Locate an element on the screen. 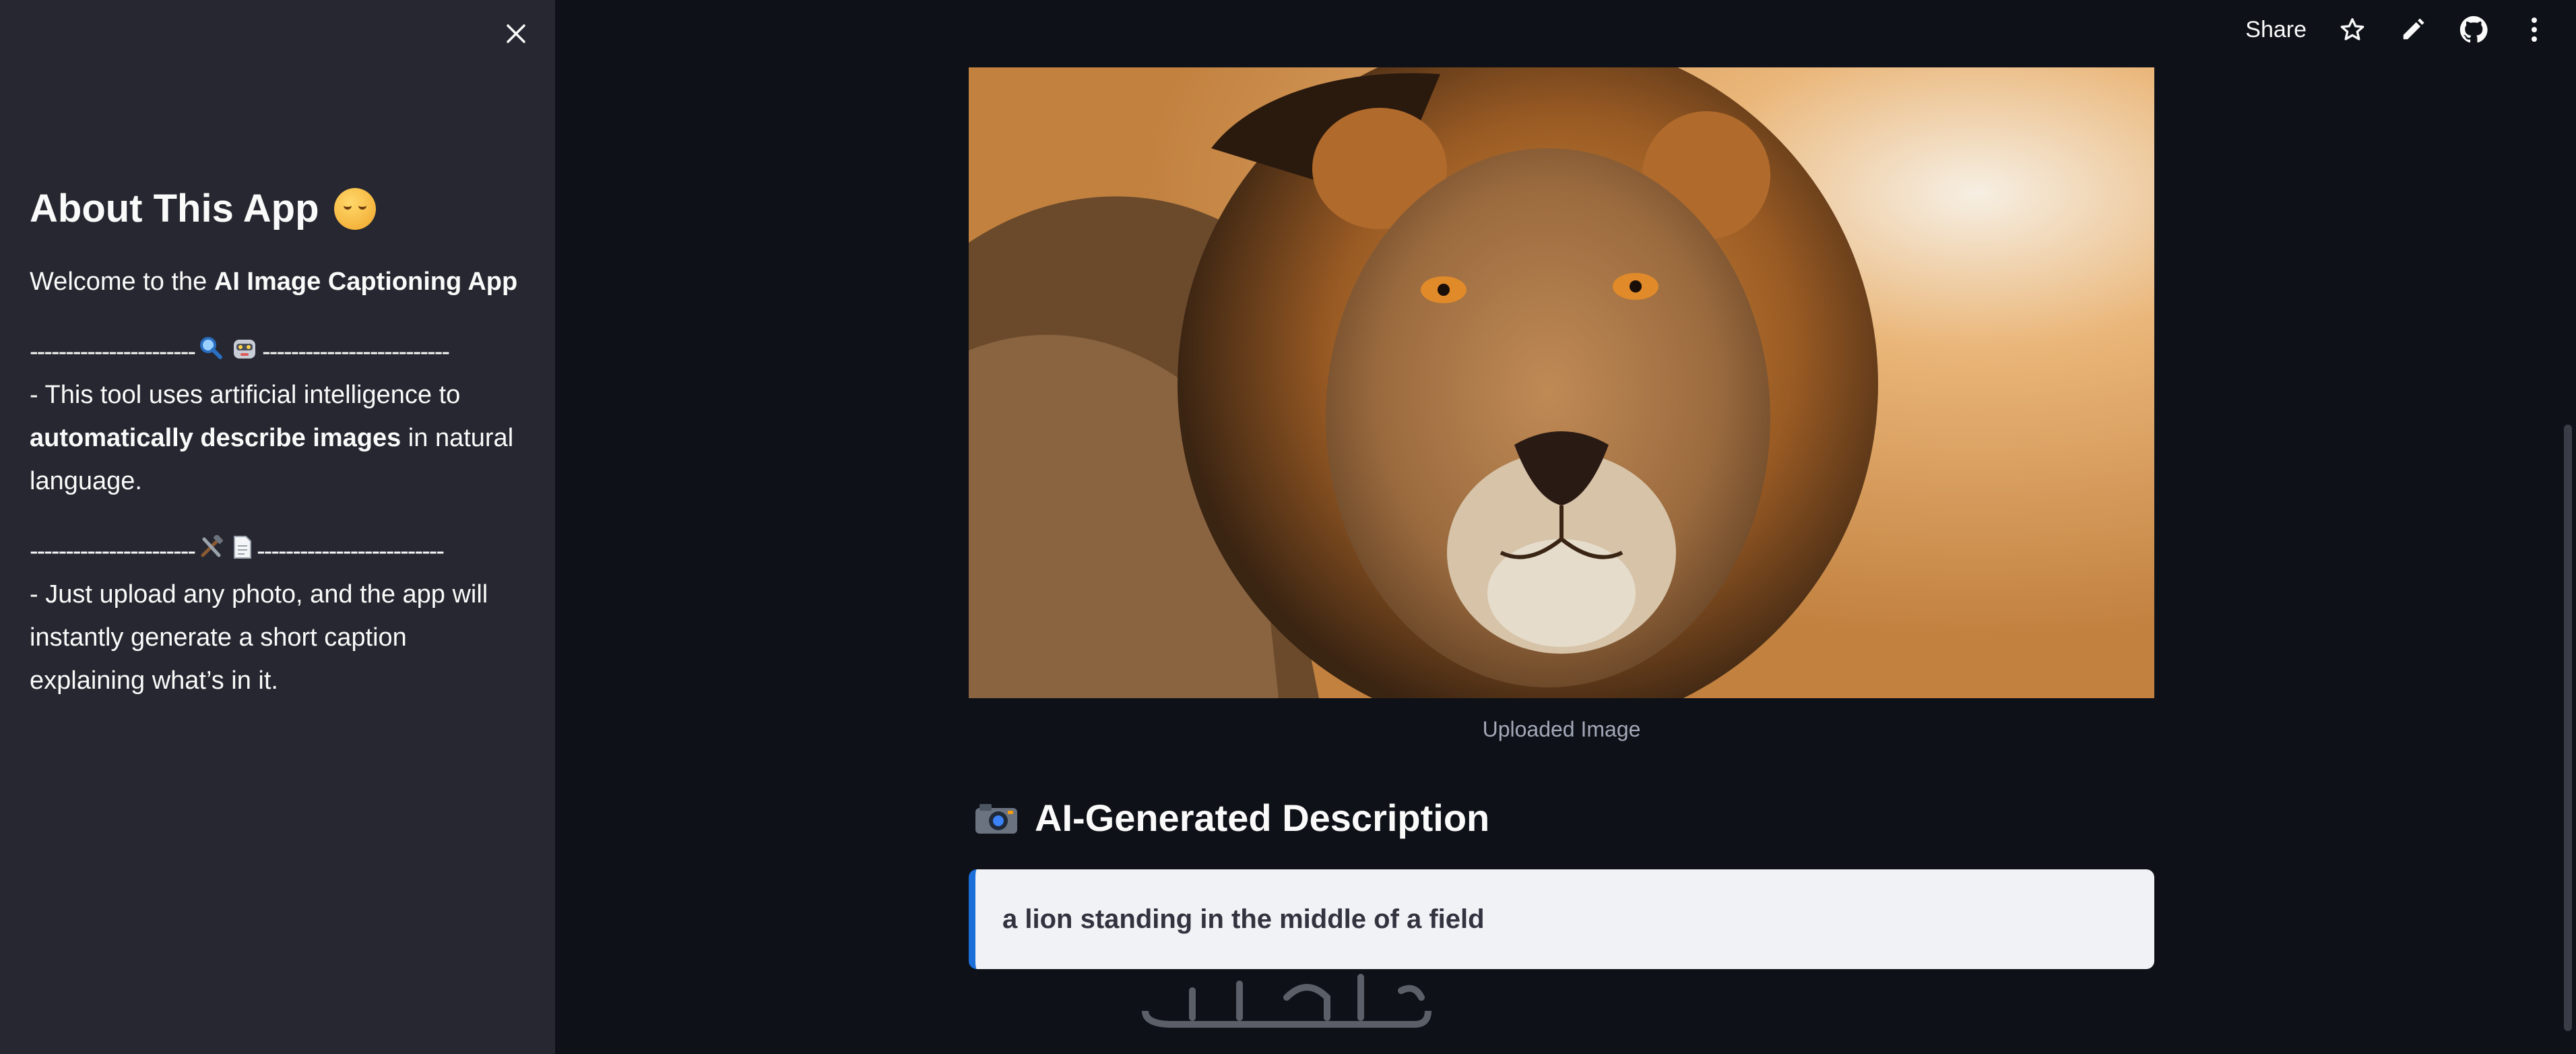 This screenshot has width=2576, height=1054. sidebar-title: About This App is located at coordinates (279, 209).